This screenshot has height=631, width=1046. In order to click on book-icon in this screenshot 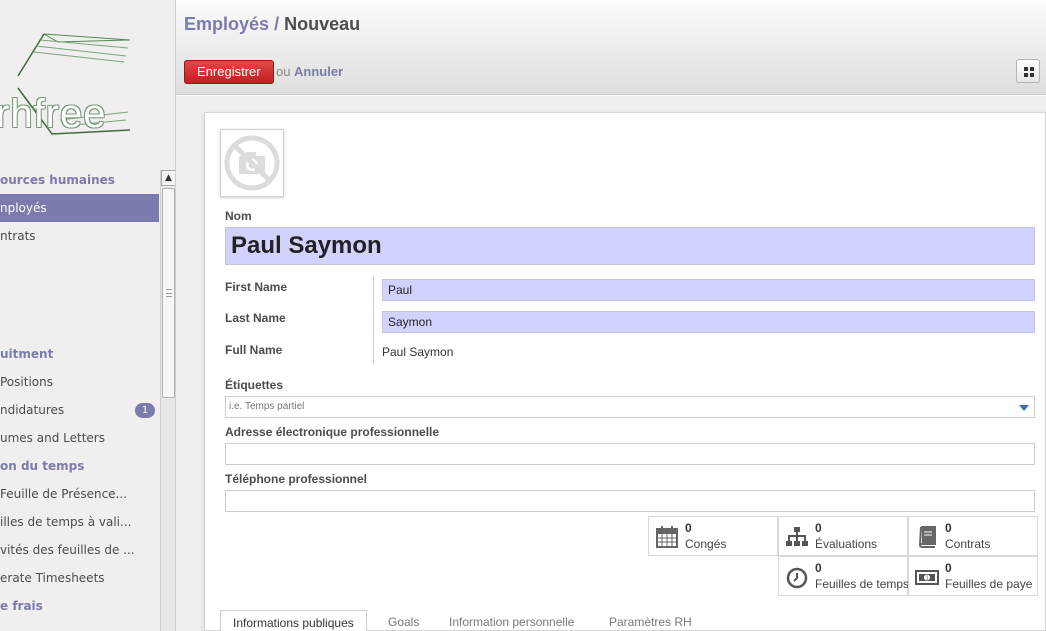, I will do `click(927, 537)`.